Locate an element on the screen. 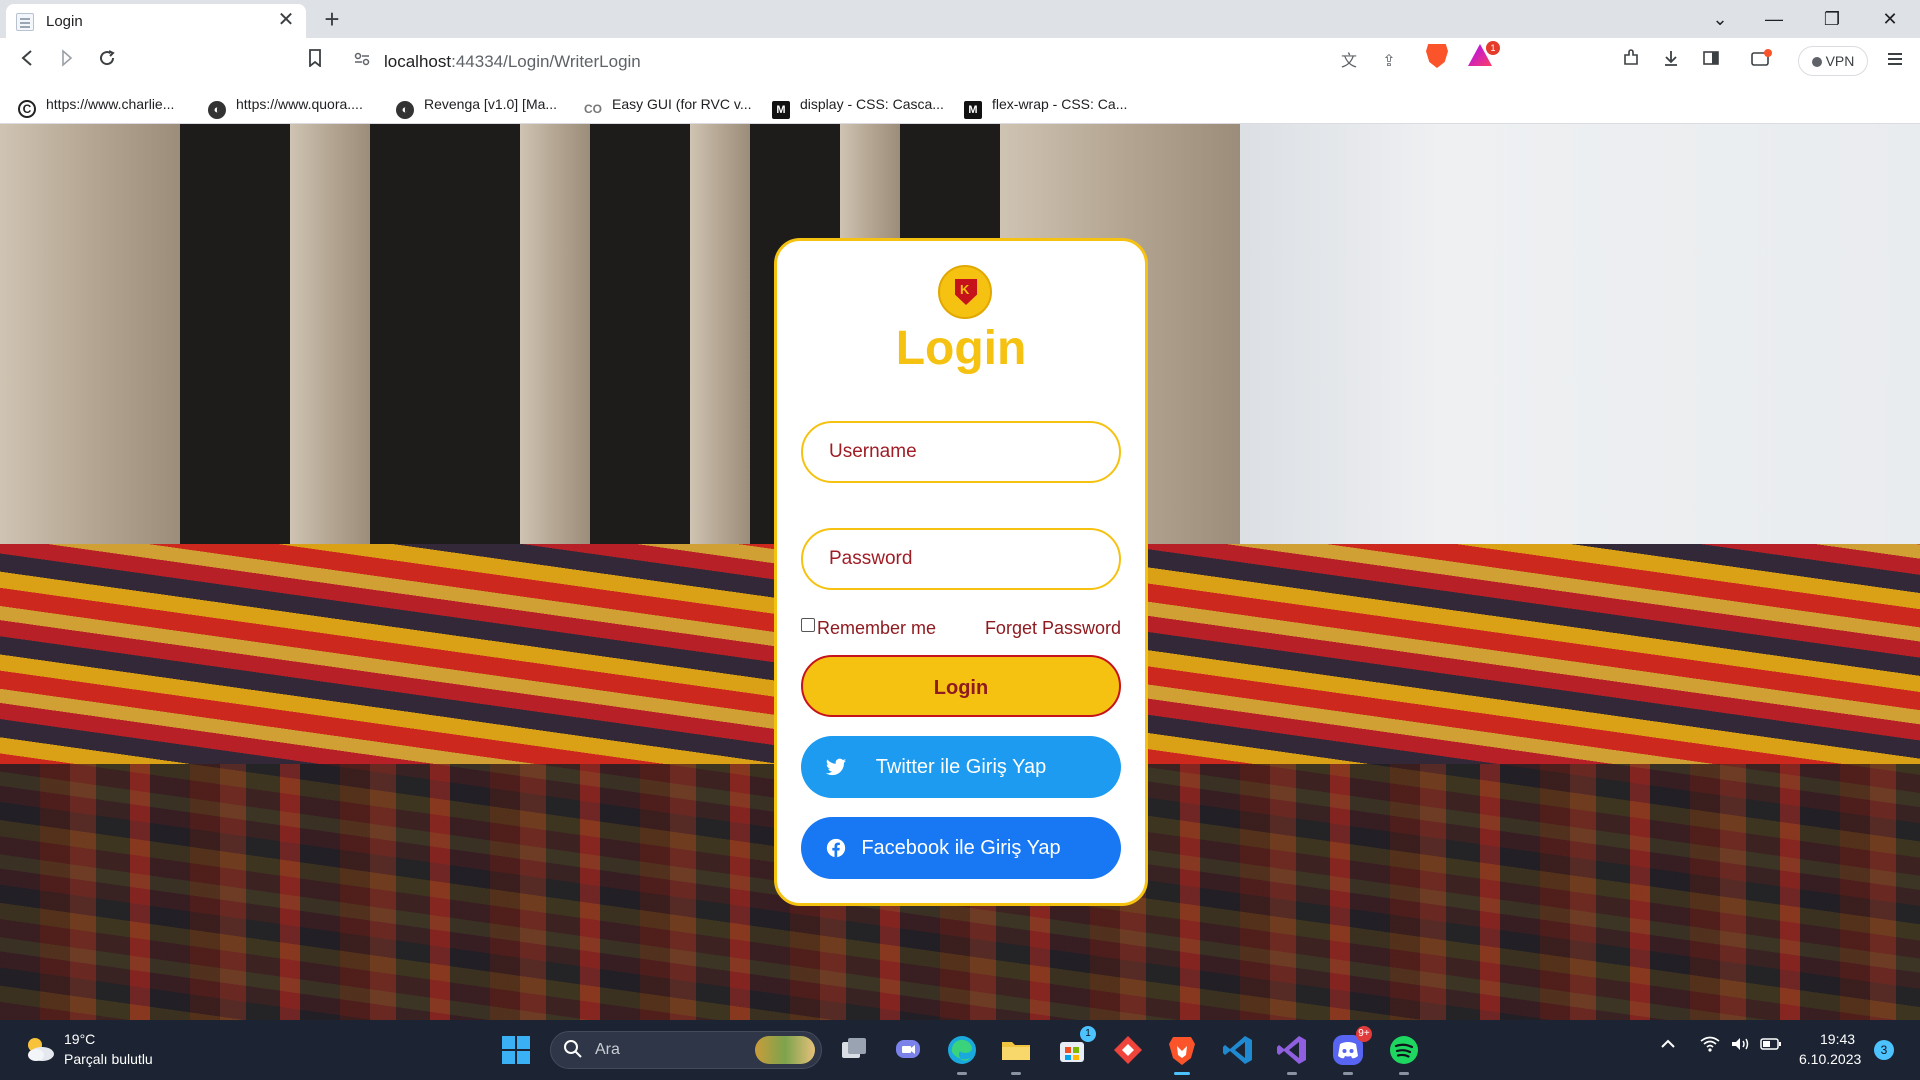 The height and width of the screenshot is (1080, 1920). password-input is located at coordinates (961, 559).